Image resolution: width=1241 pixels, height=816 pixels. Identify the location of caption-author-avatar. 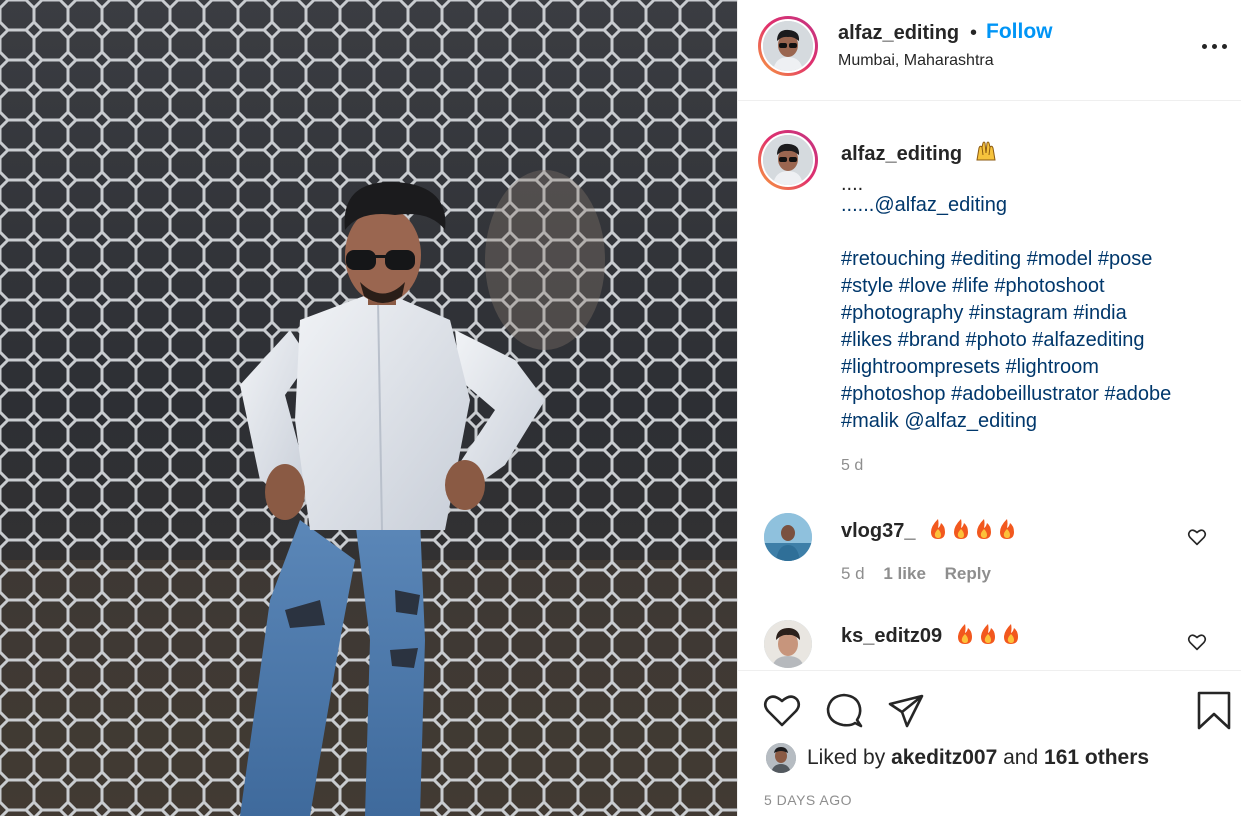
(788, 160).